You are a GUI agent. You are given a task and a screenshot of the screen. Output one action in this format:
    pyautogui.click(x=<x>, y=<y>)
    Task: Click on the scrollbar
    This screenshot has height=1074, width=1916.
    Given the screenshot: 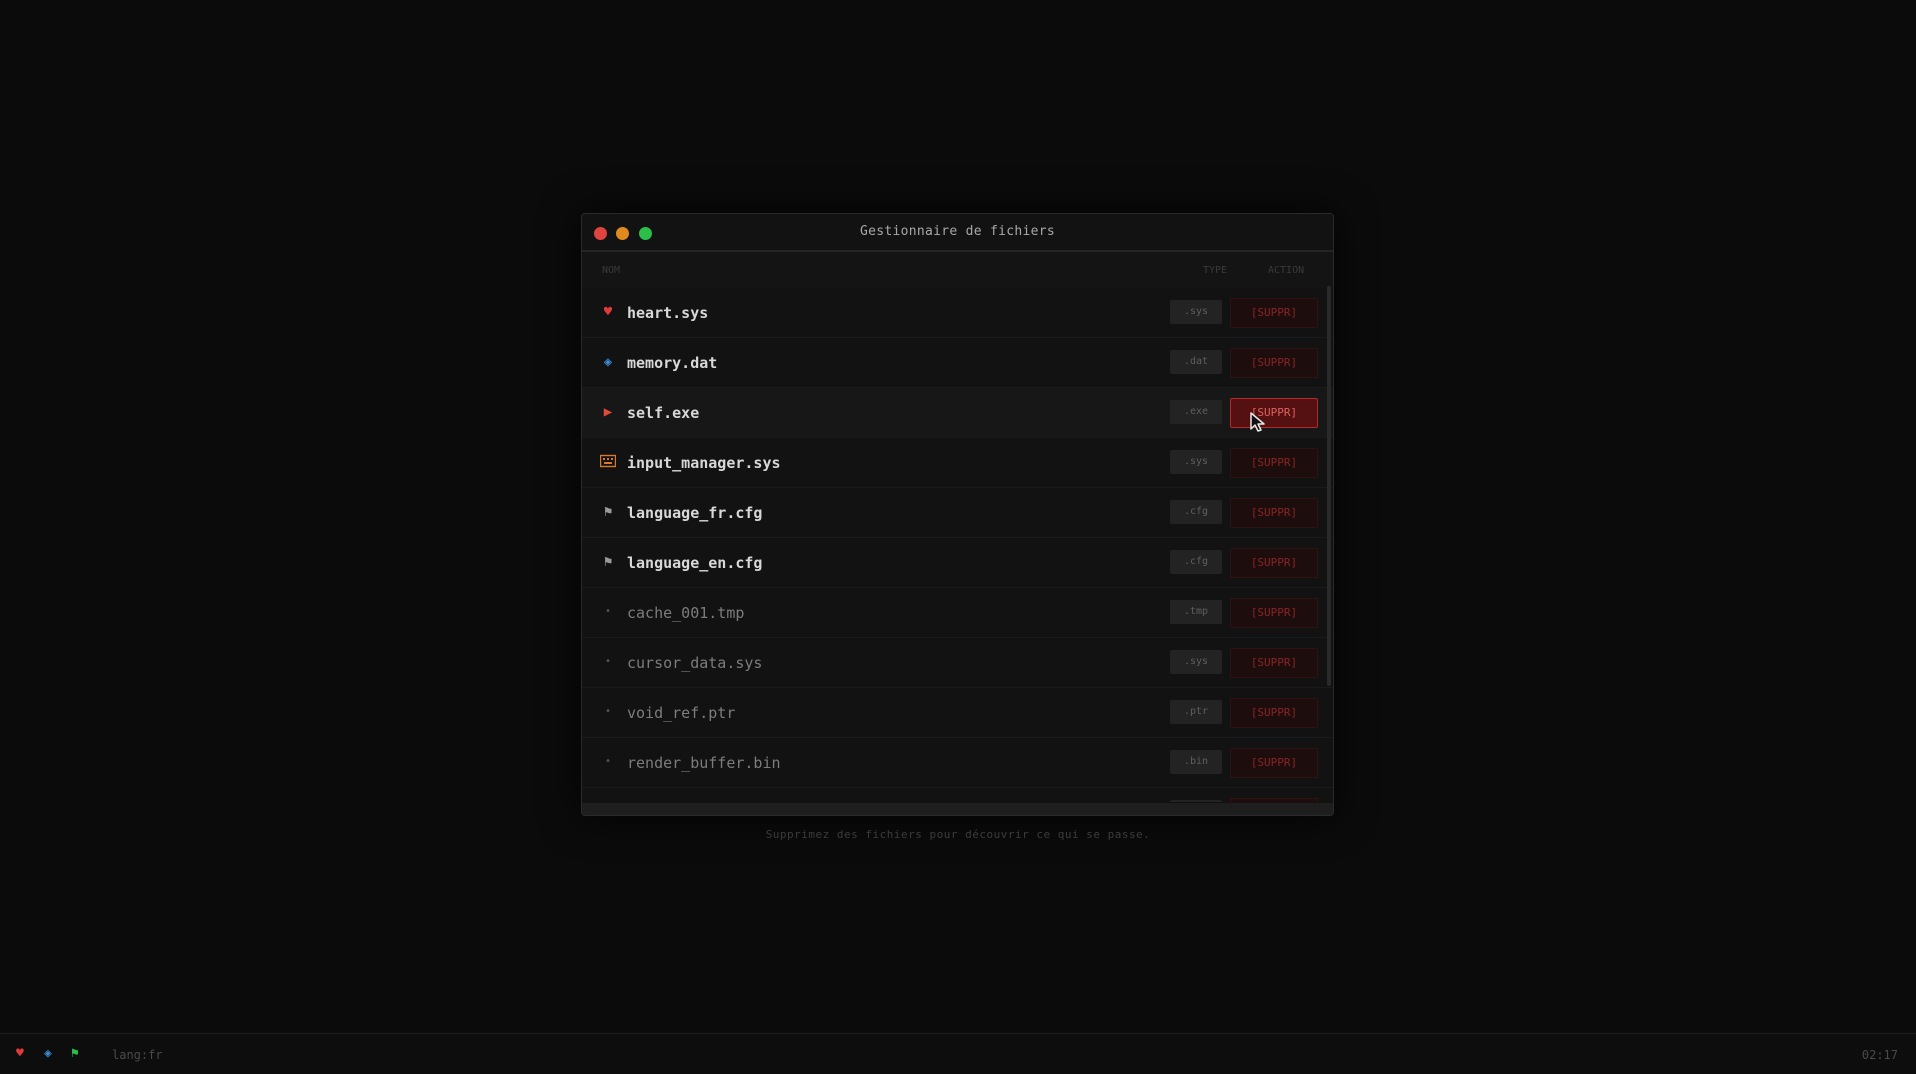 What is the action you would take?
    pyautogui.click(x=1329, y=486)
    